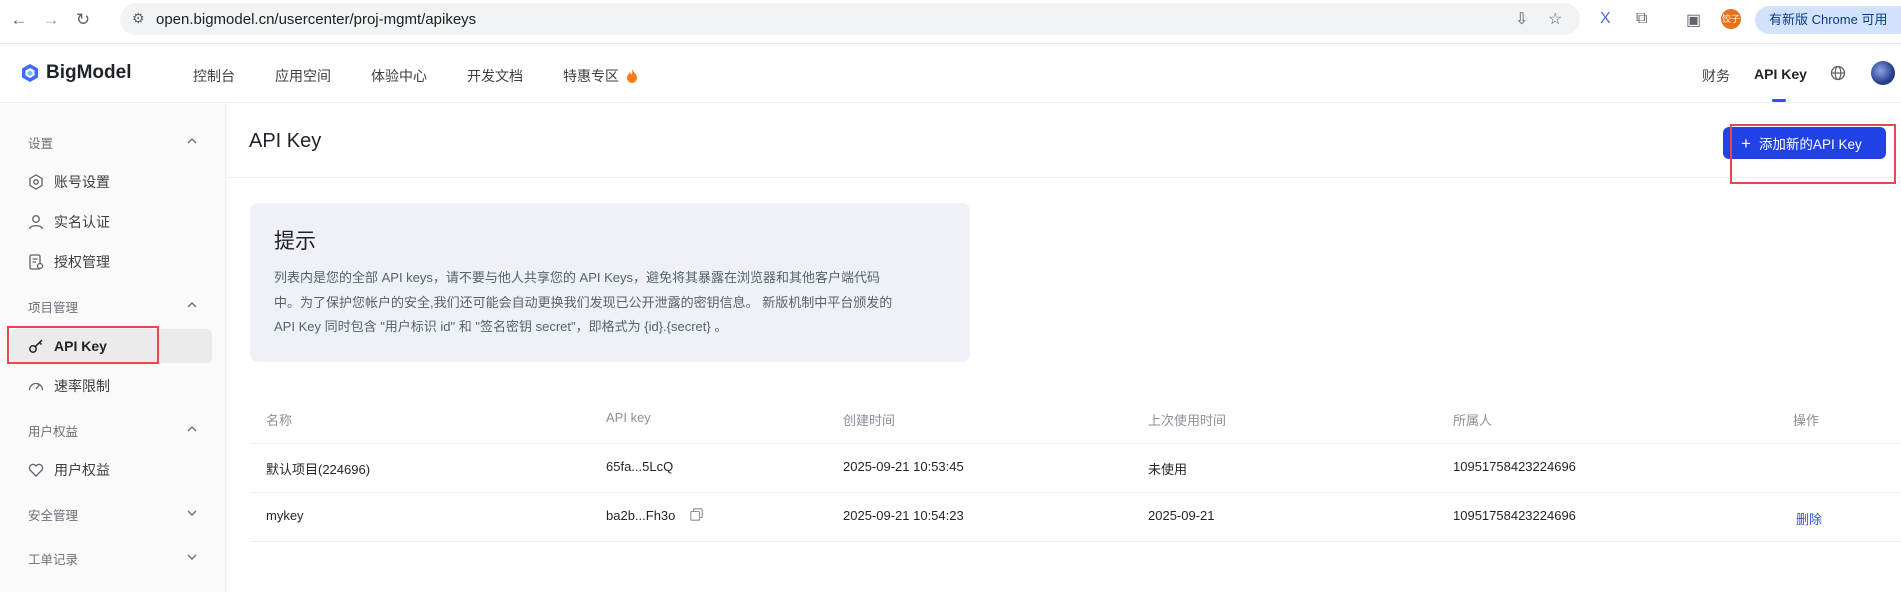  Describe the element at coordinates (82, 470) in the screenshot. I see `sidebar-item-label: 用户权益` at that location.